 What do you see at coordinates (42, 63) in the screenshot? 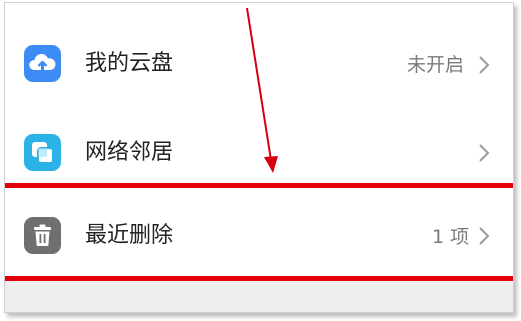
I see `cloud-drive-icon` at bounding box center [42, 63].